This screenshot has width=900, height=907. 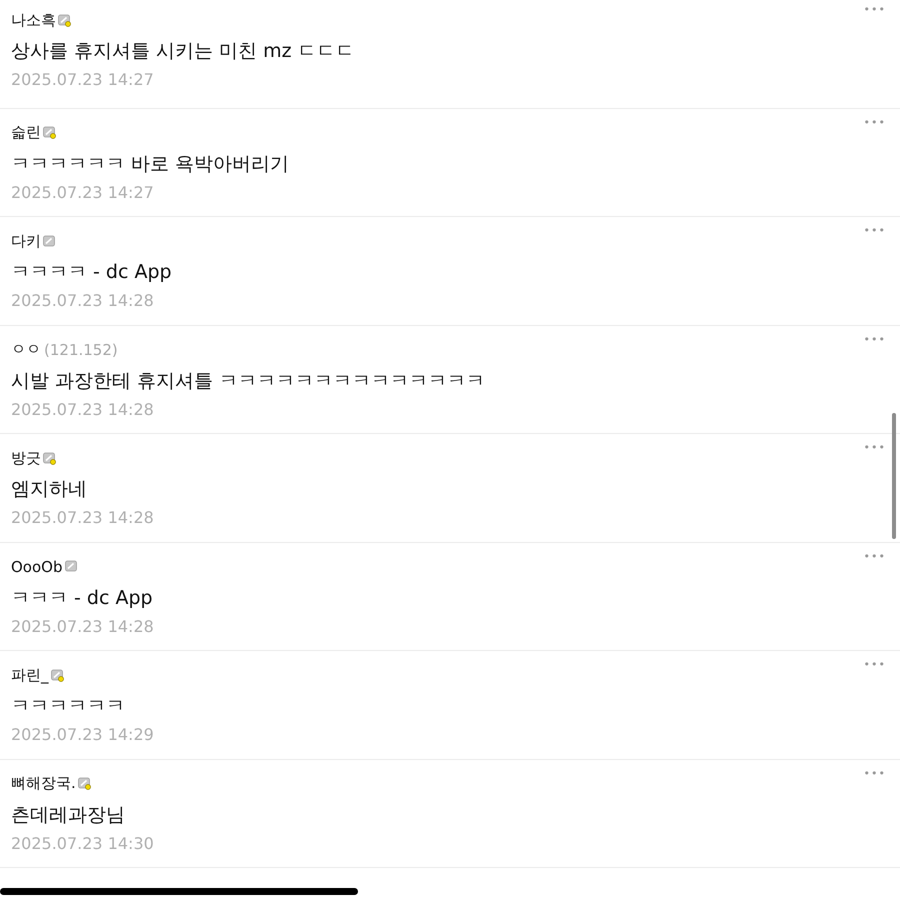 What do you see at coordinates (26, 241) in the screenshot?
I see `author-name: 다키` at bounding box center [26, 241].